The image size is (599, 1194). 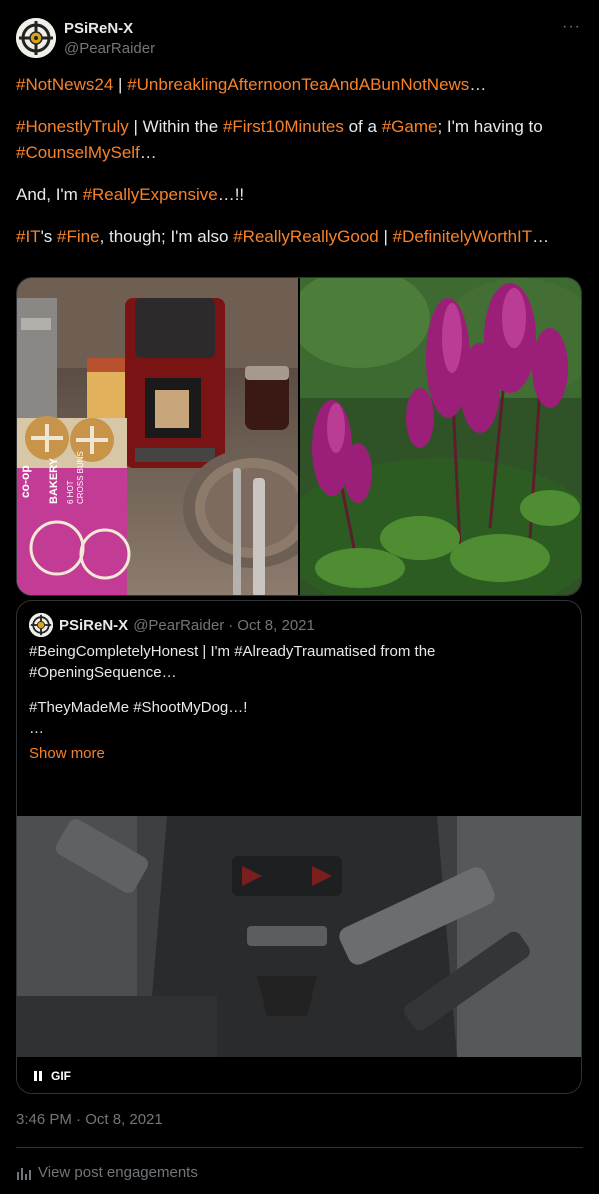 What do you see at coordinates (440, 436) in the screenshot?
I see `photo-flowers` at bounding box center [440, 436].